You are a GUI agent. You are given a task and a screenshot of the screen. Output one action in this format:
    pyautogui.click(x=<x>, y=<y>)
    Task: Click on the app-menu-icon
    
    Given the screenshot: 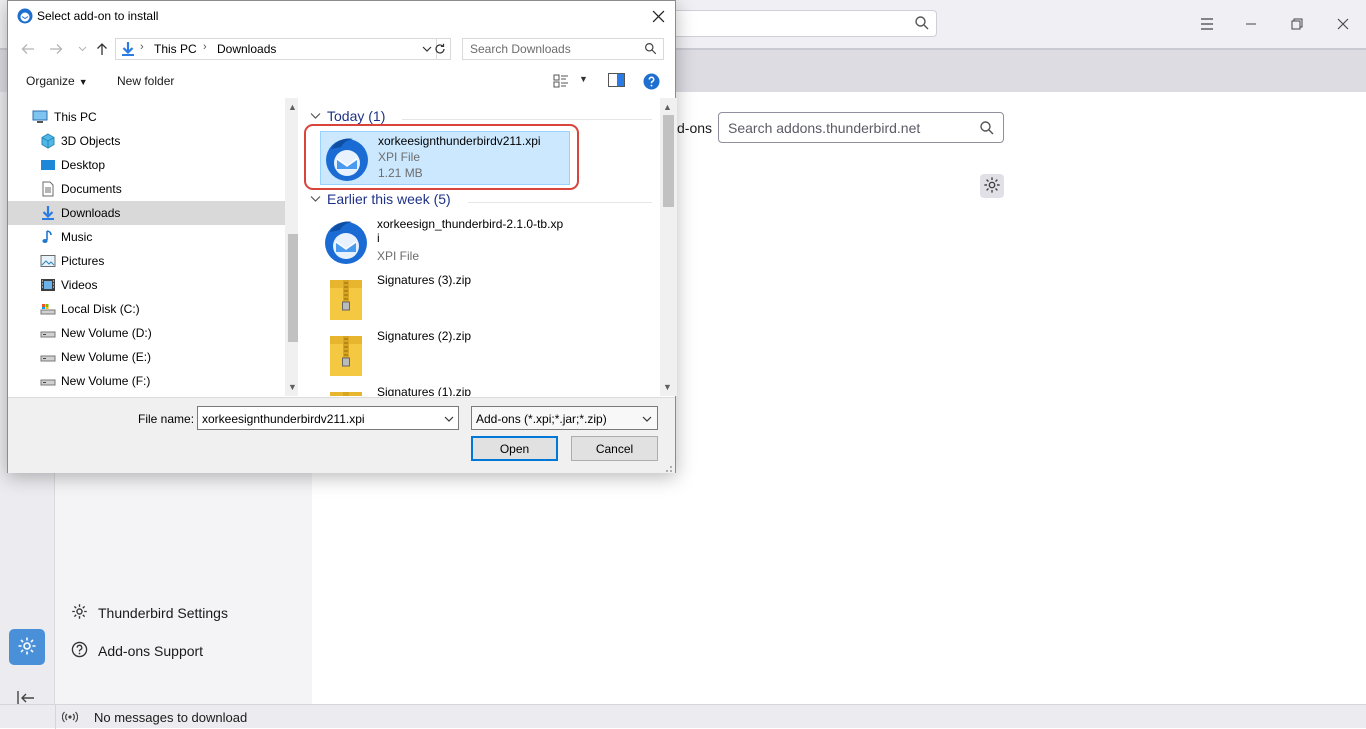 What is the action you would take?
    pyautogui.click(x=1207, y=24)
    